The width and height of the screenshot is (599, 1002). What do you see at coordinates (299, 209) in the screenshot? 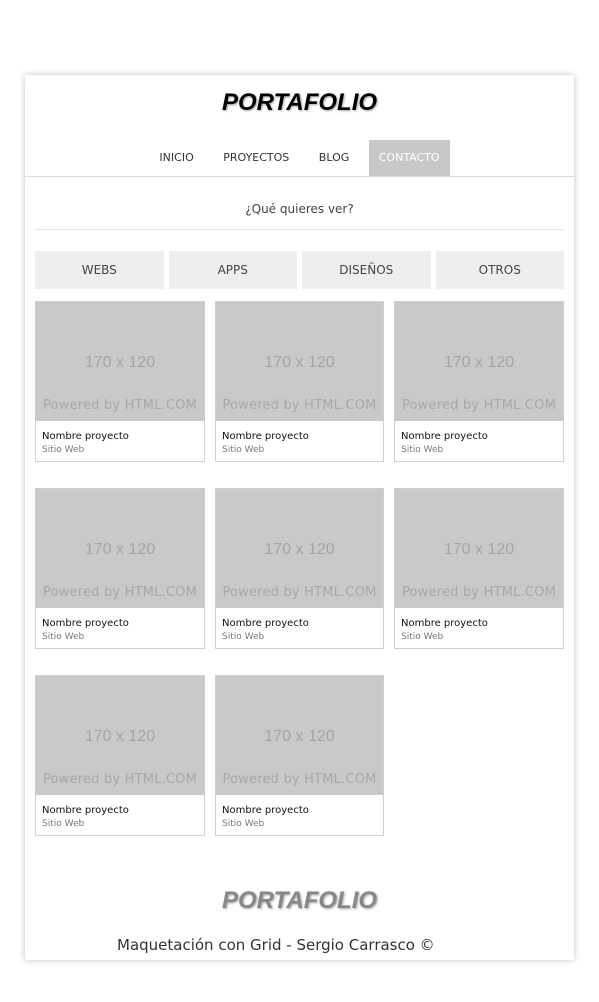
I see `filter-question: ¿Qué quieres ver?` at bounding box center [299, 209].